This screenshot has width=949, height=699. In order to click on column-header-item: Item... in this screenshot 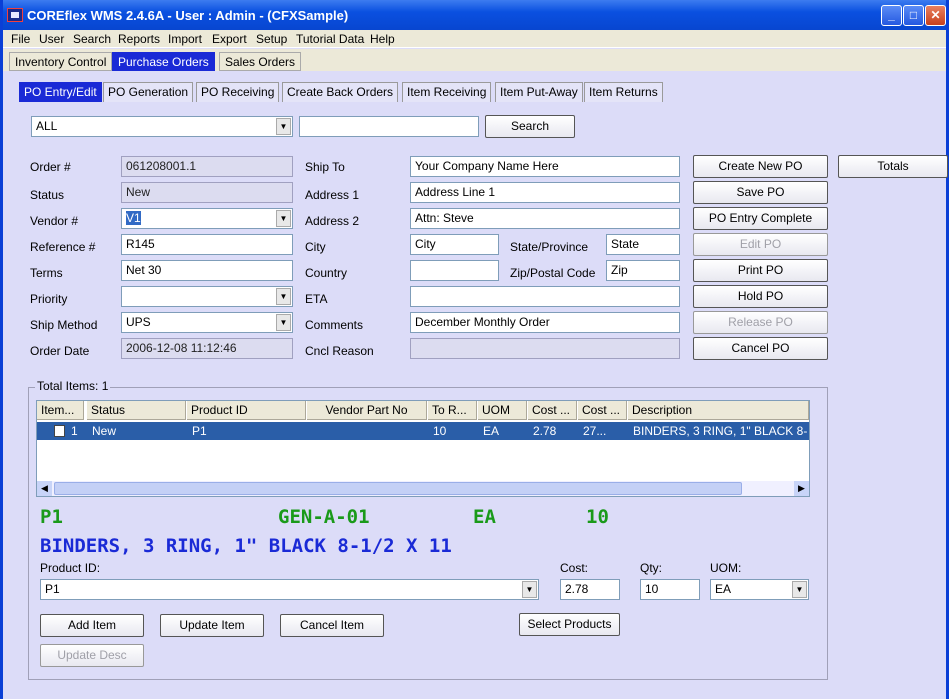, I will do `click(60, 410)`.